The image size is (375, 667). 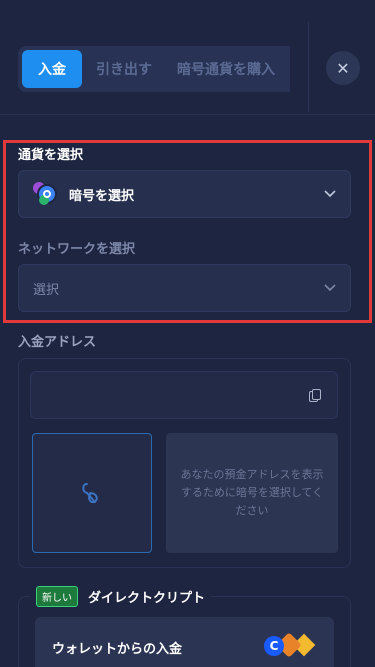 I want to click on coinbase-icon: C, so click(x=274, y=646).